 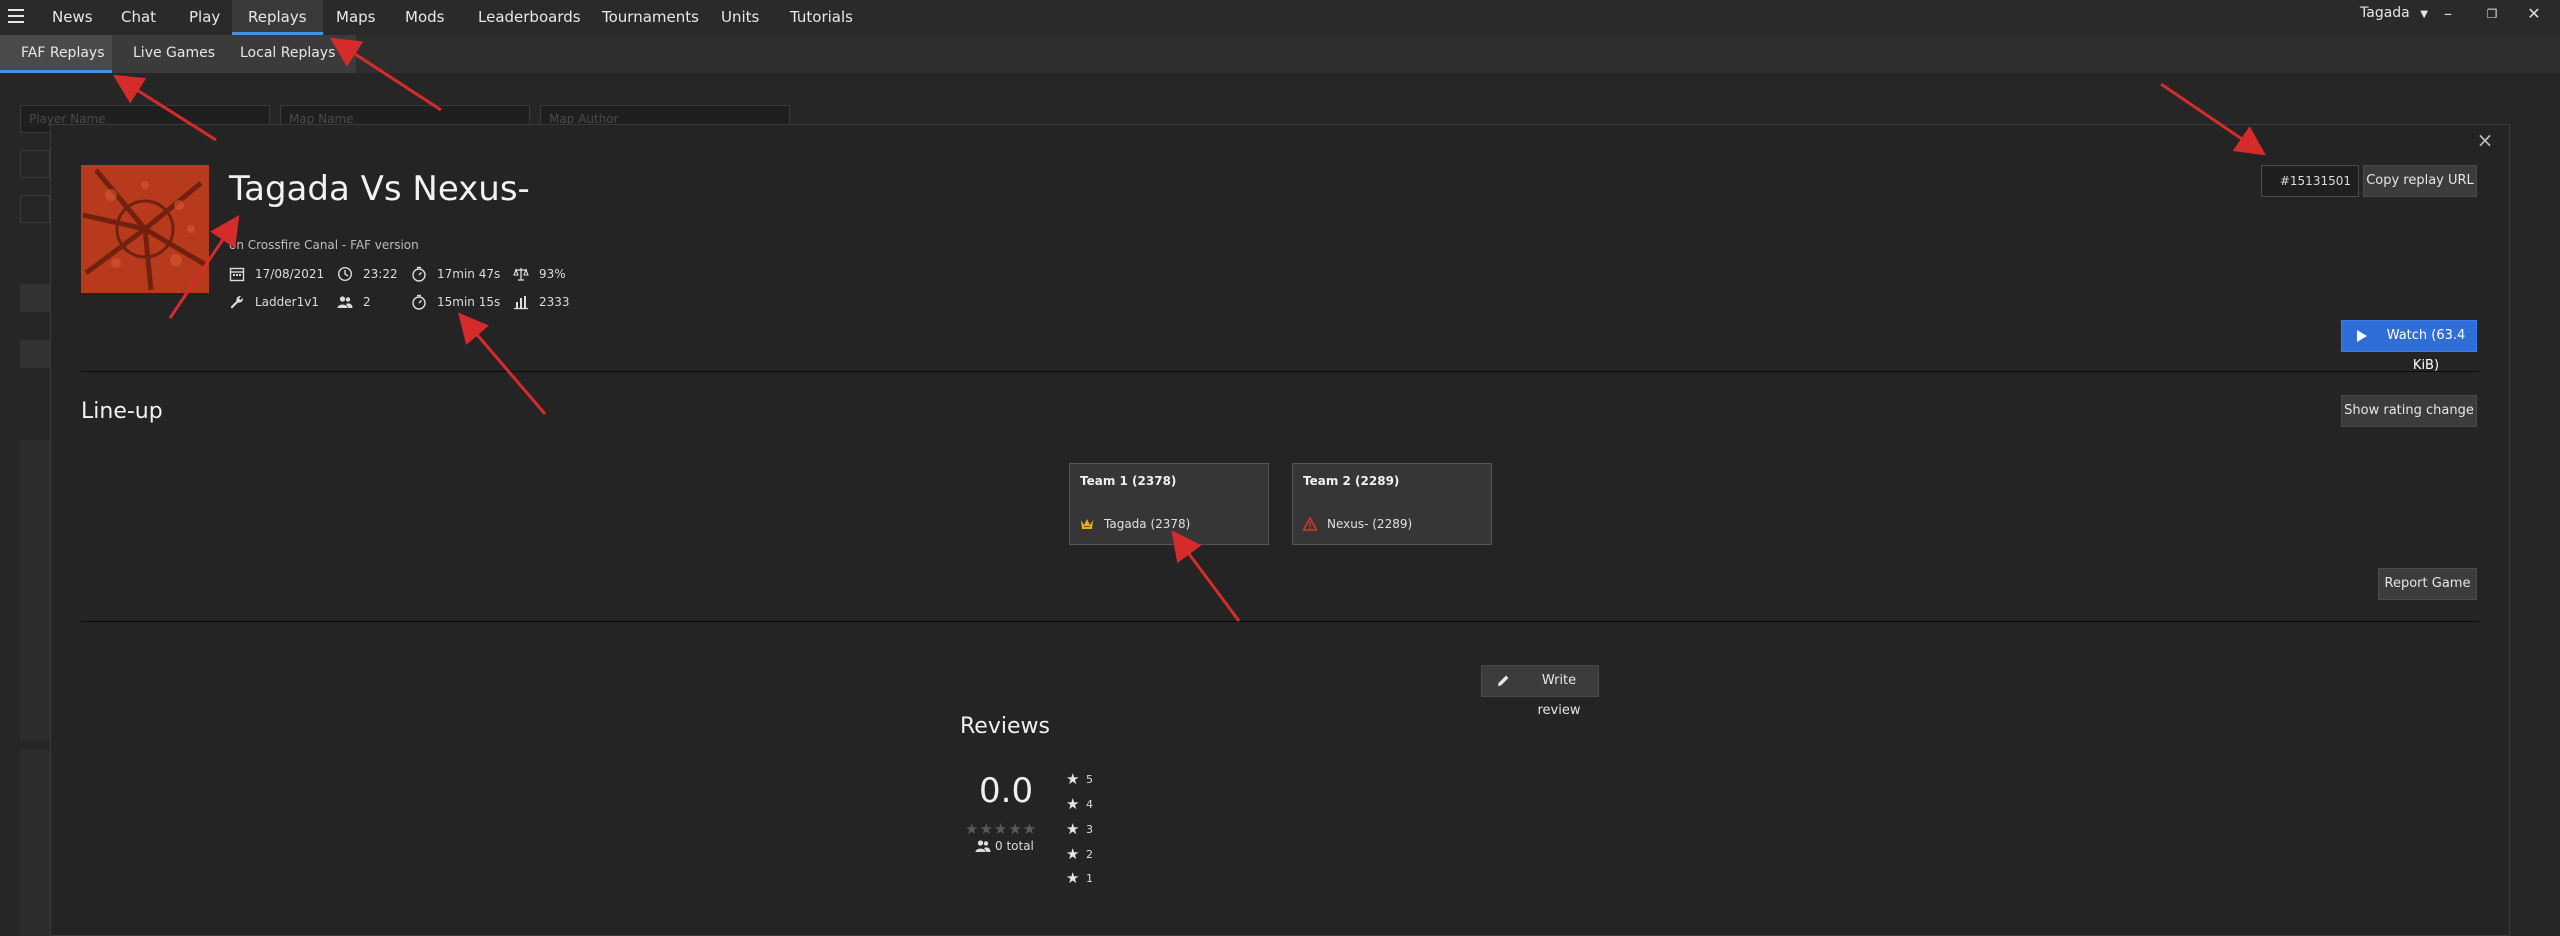 What do you see at coordinates (2310, 181) in the screenshot?
I see `replay-id-field: #15131501` at bounding box center [2310, 181].